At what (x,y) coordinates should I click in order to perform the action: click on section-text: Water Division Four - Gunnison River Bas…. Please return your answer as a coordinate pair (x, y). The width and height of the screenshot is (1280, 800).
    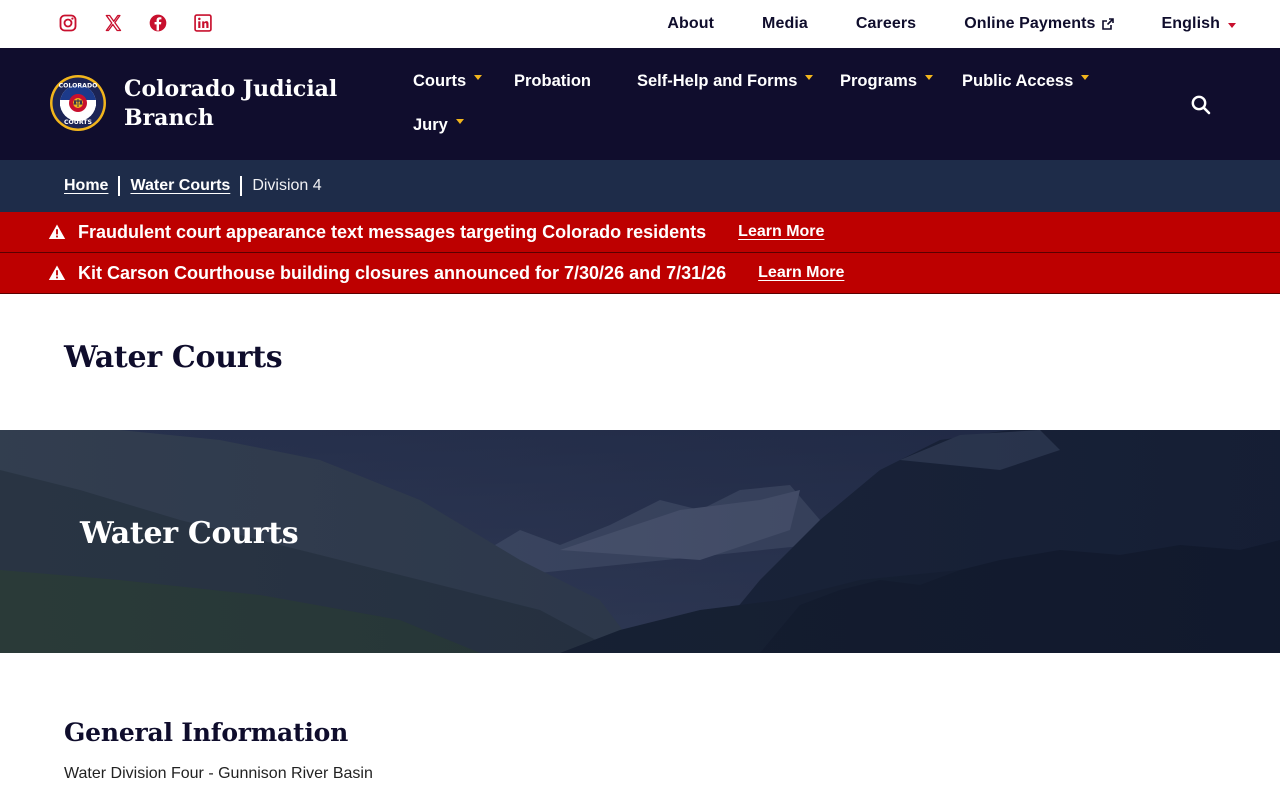
    Looking at the image, I should click on (218, 773).